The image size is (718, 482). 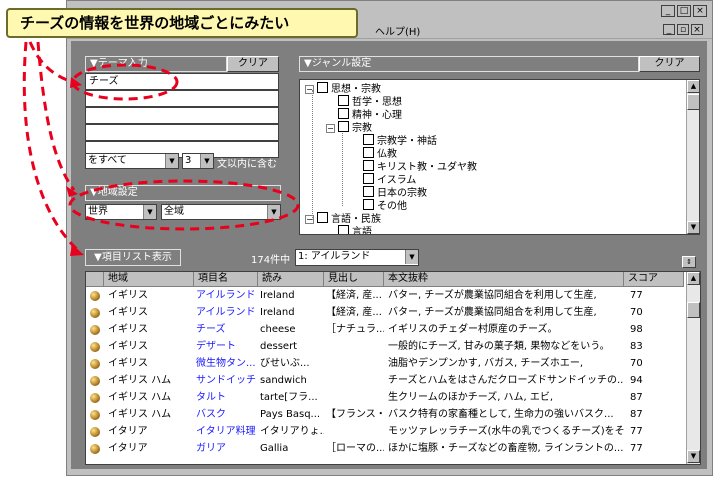 What do you see at coordinates (77, 250) in the screenshot?
I see `arrow-head-list` at bounding box center [77, 250].